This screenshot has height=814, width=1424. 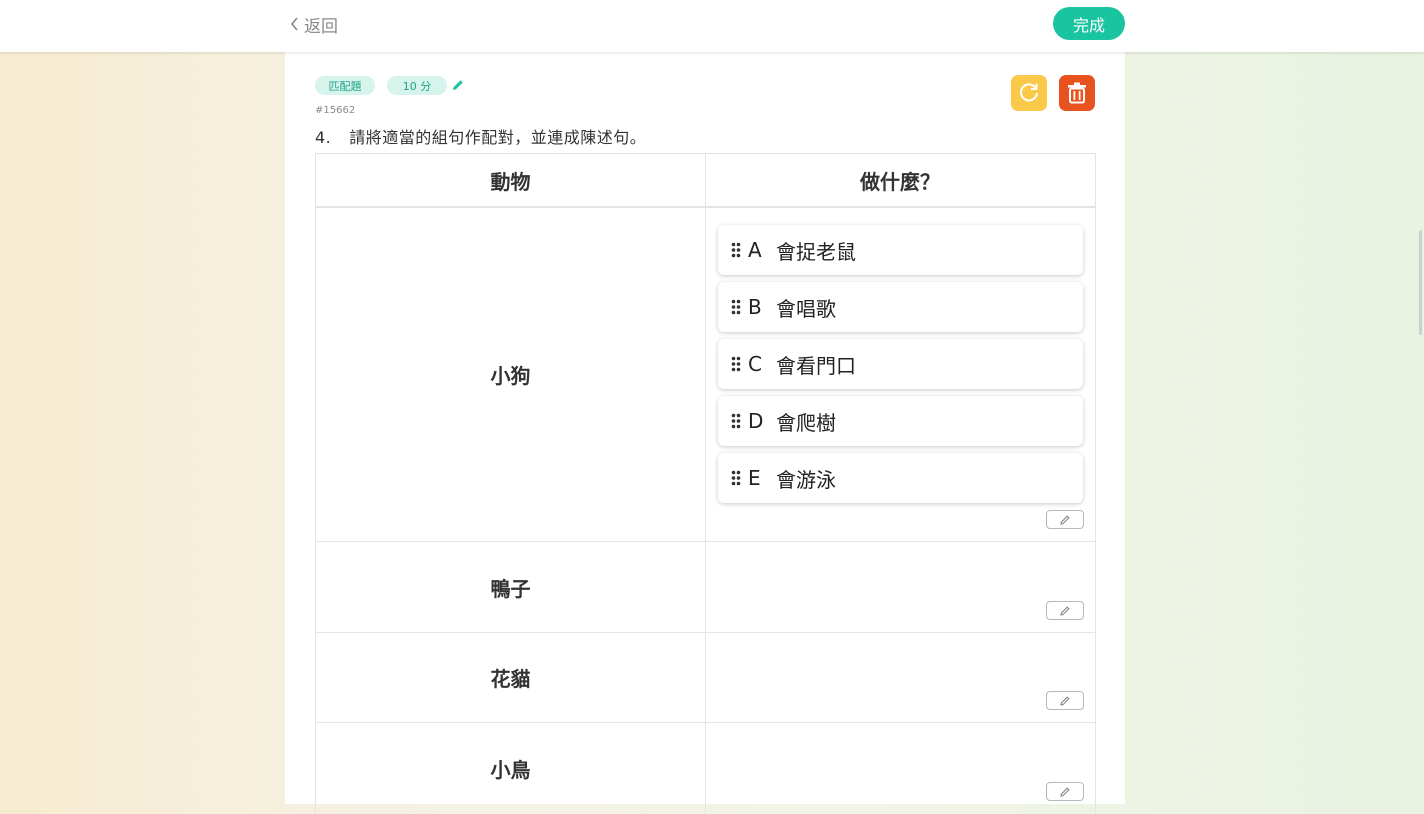 What do you see at coordinates (335, 110) in the screenshot?
I see `question-id: #15662` at bounding box center [335, 110].